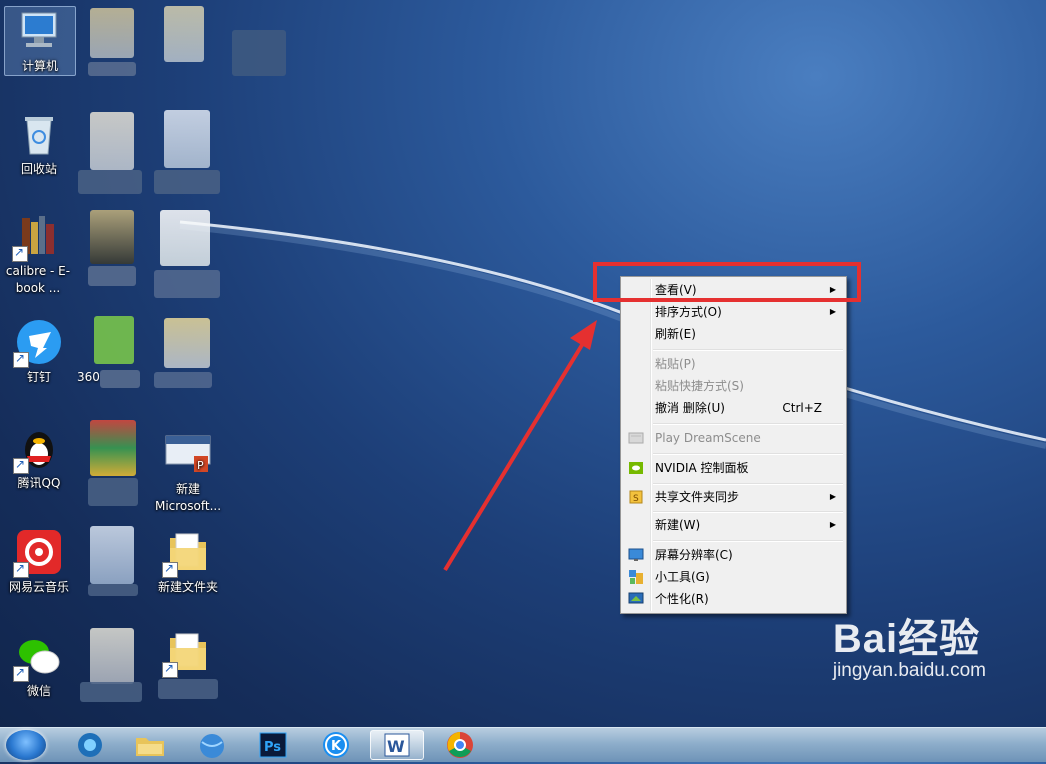 The height and width of the screenshot is (764, 1046). I want to click on desktop-icon-recycle-bin: 回收站, so click(39, 144).